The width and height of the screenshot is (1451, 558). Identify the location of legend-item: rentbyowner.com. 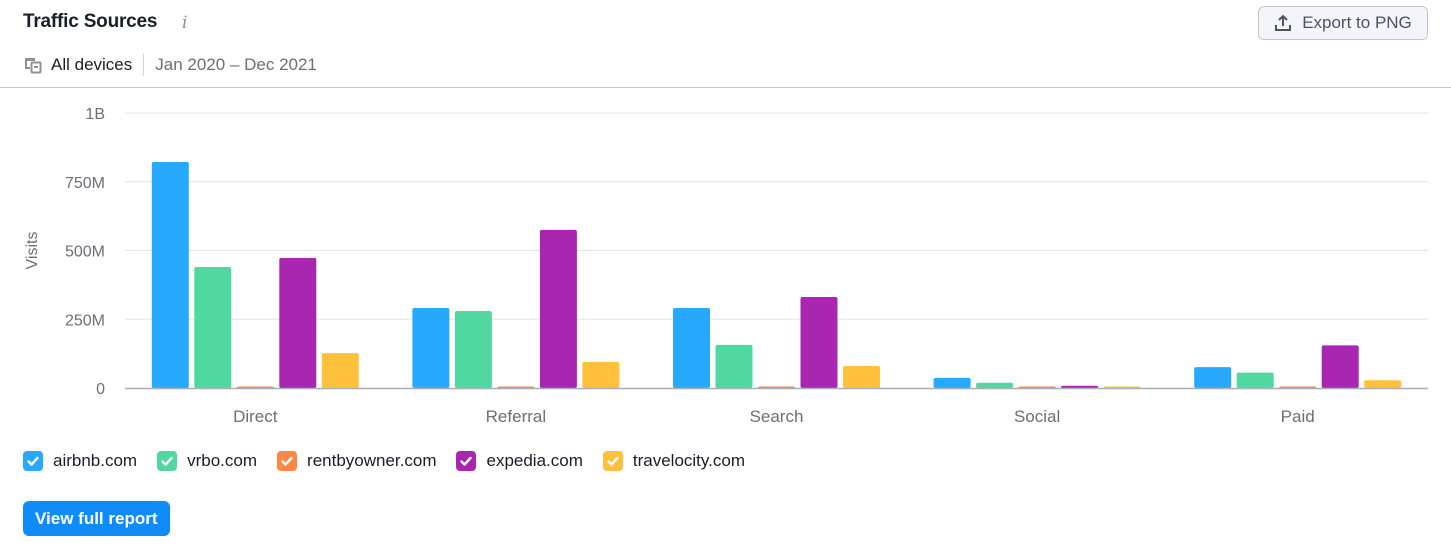
(356, 461).